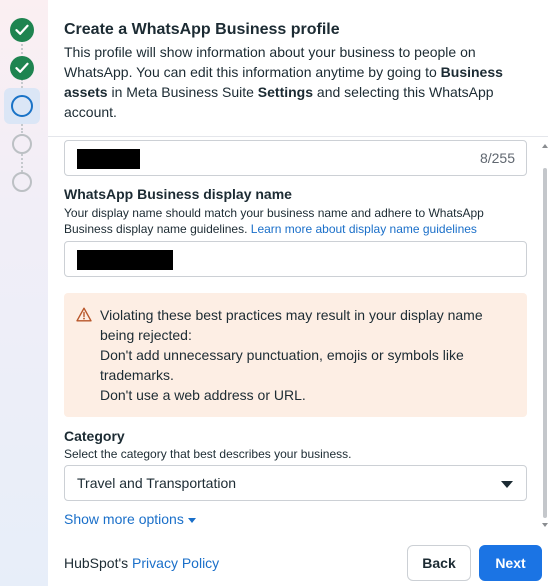 Image resolution: width=548 pixels, height=586 pixels. I want to click on progress-stepper, so click(24, 293).